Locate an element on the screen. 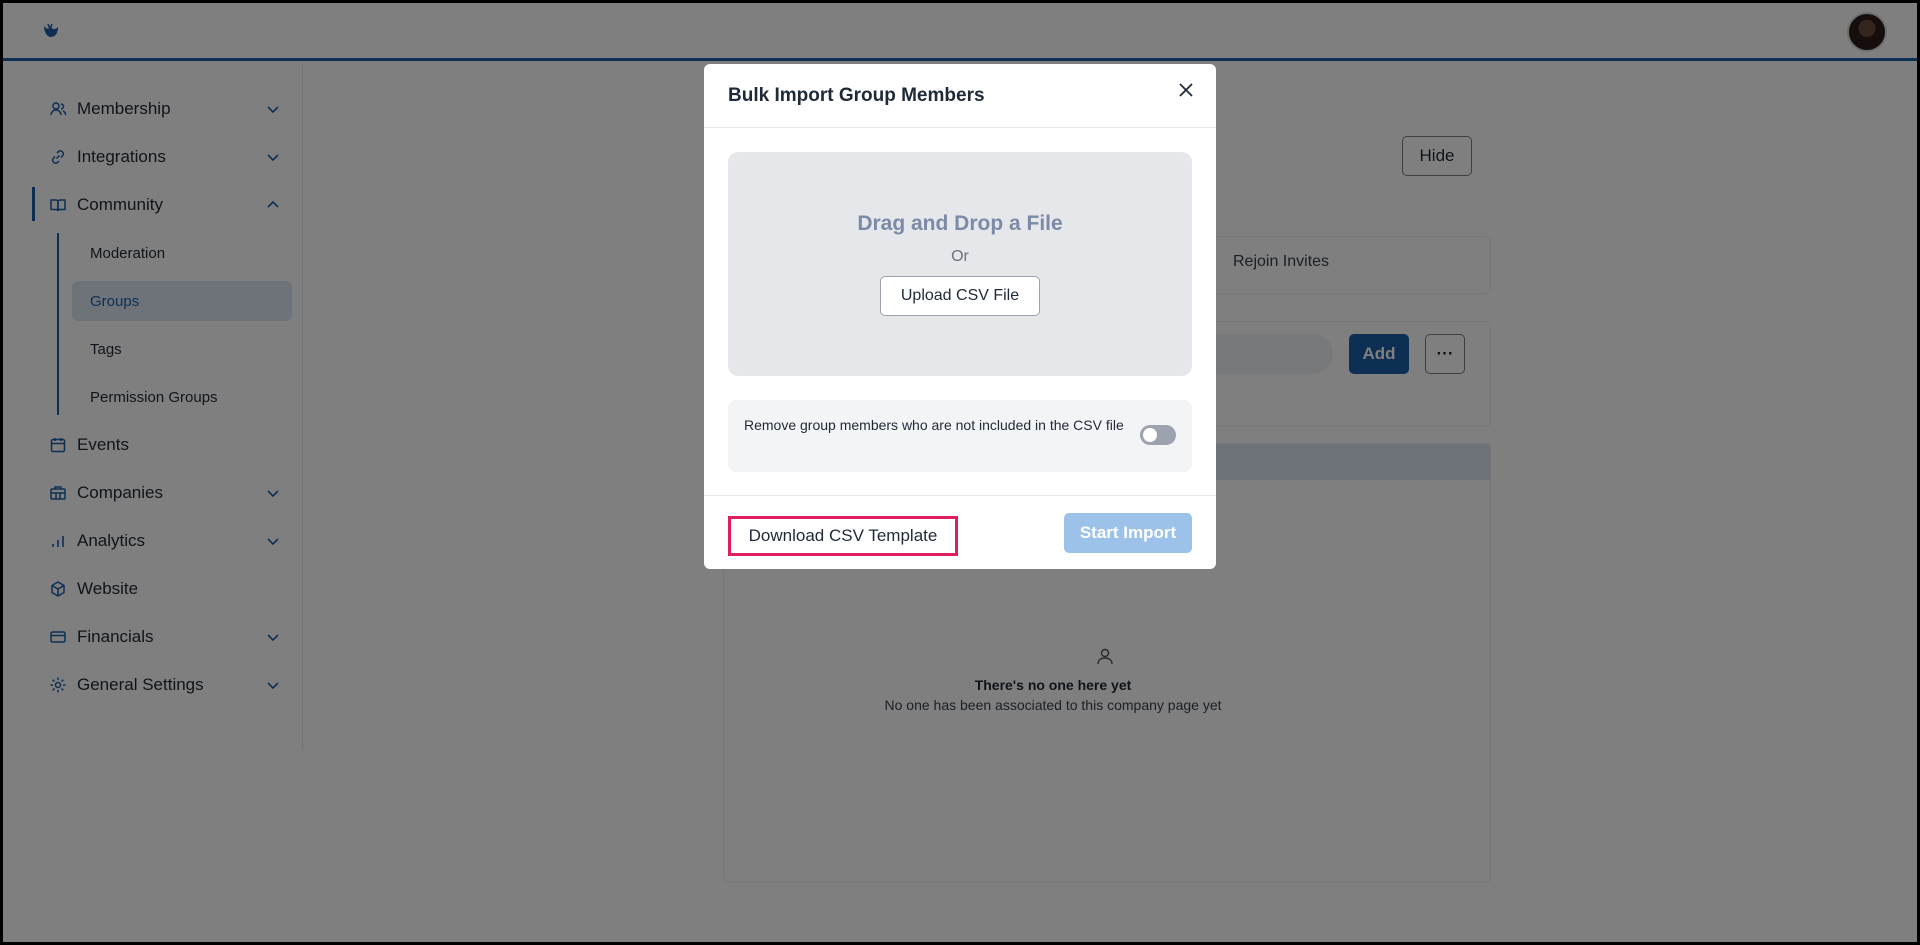 The width and height of the screenshot is (1920, 945). remove-members-toggle is located at coordinates (1158, 435).